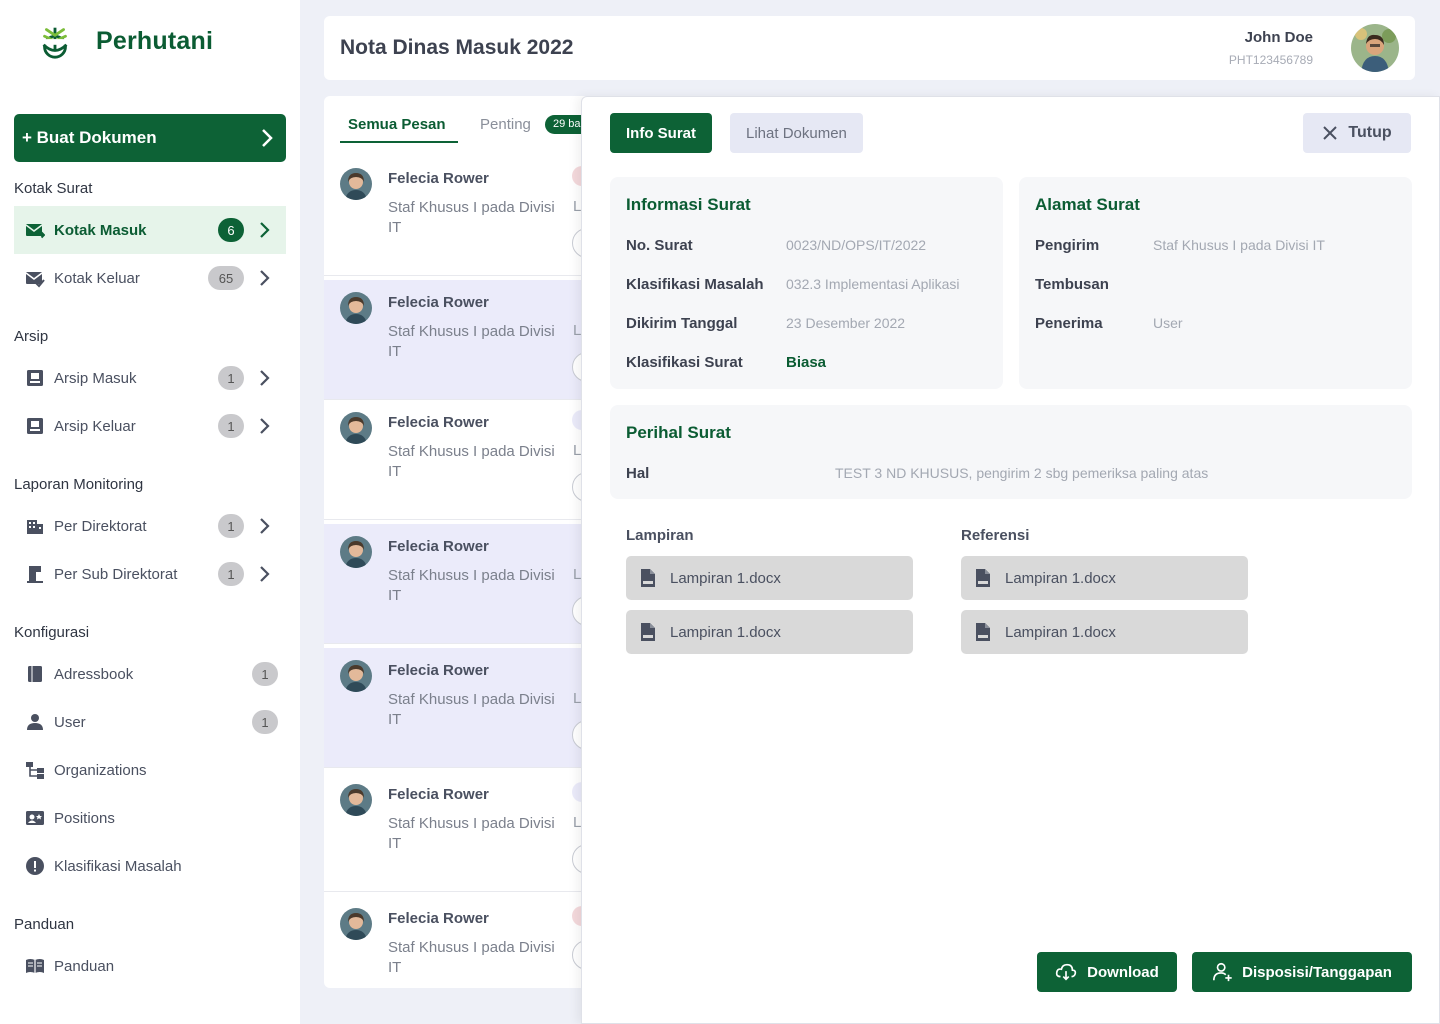 Image resolution: width=1440 pixels, height=1024 pixels. I want to click on disposisi-label: Disposisi/Tanggapan, so click(1317, 972).